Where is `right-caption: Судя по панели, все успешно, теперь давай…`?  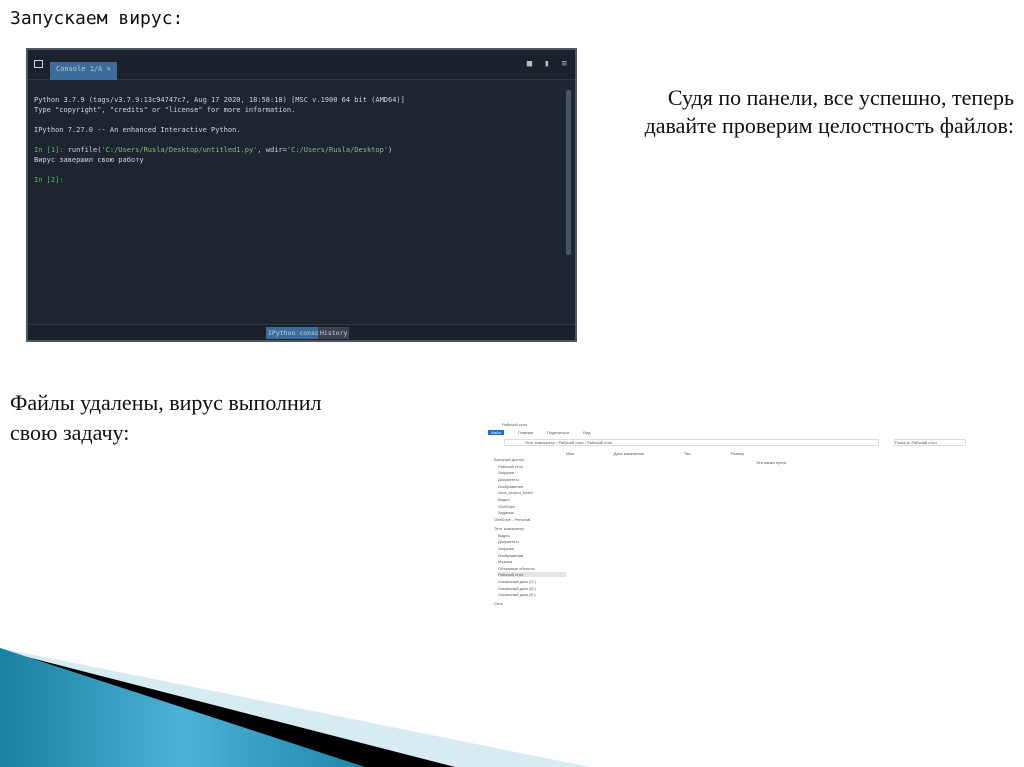 right-caption: Судя по панели, все успешно, теперь давай… is located at coordinates (829, 111).